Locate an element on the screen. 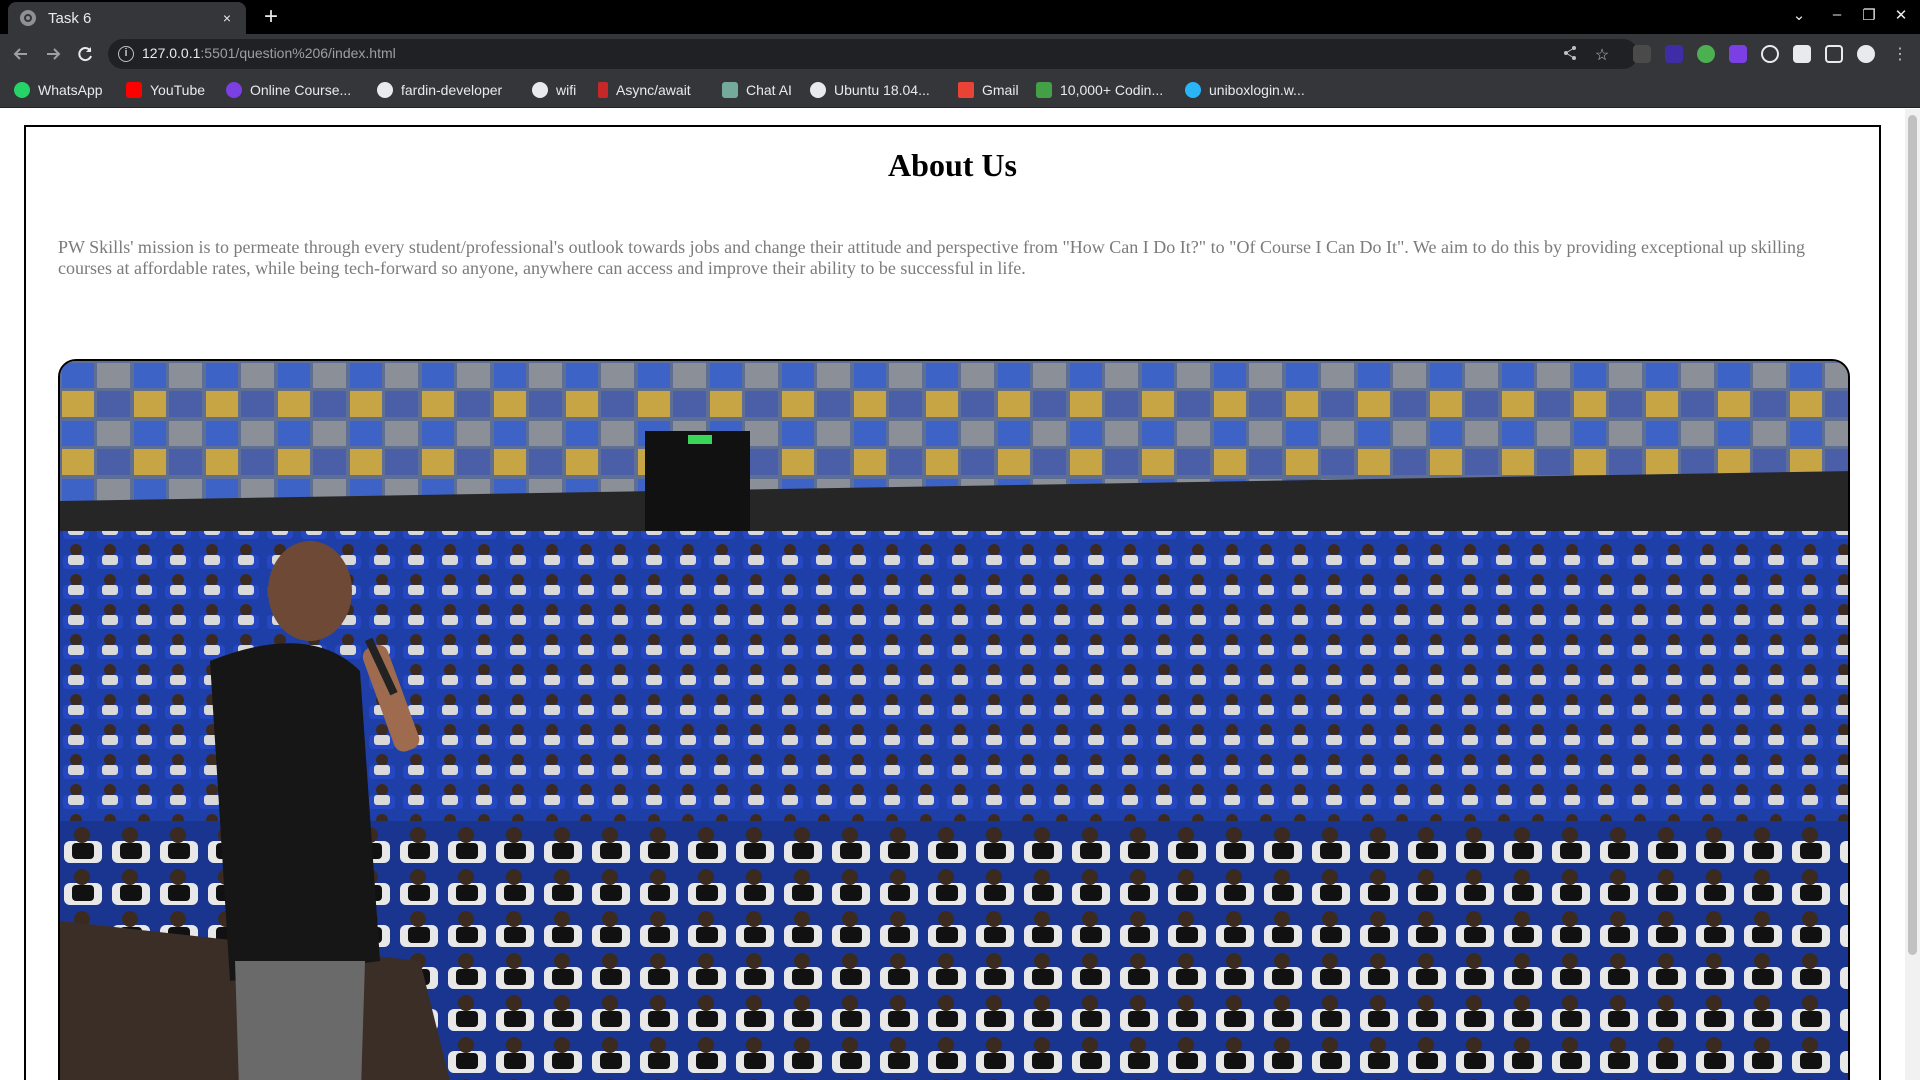  bookmark-wifi: wifi is located at coordinates (554, 90).